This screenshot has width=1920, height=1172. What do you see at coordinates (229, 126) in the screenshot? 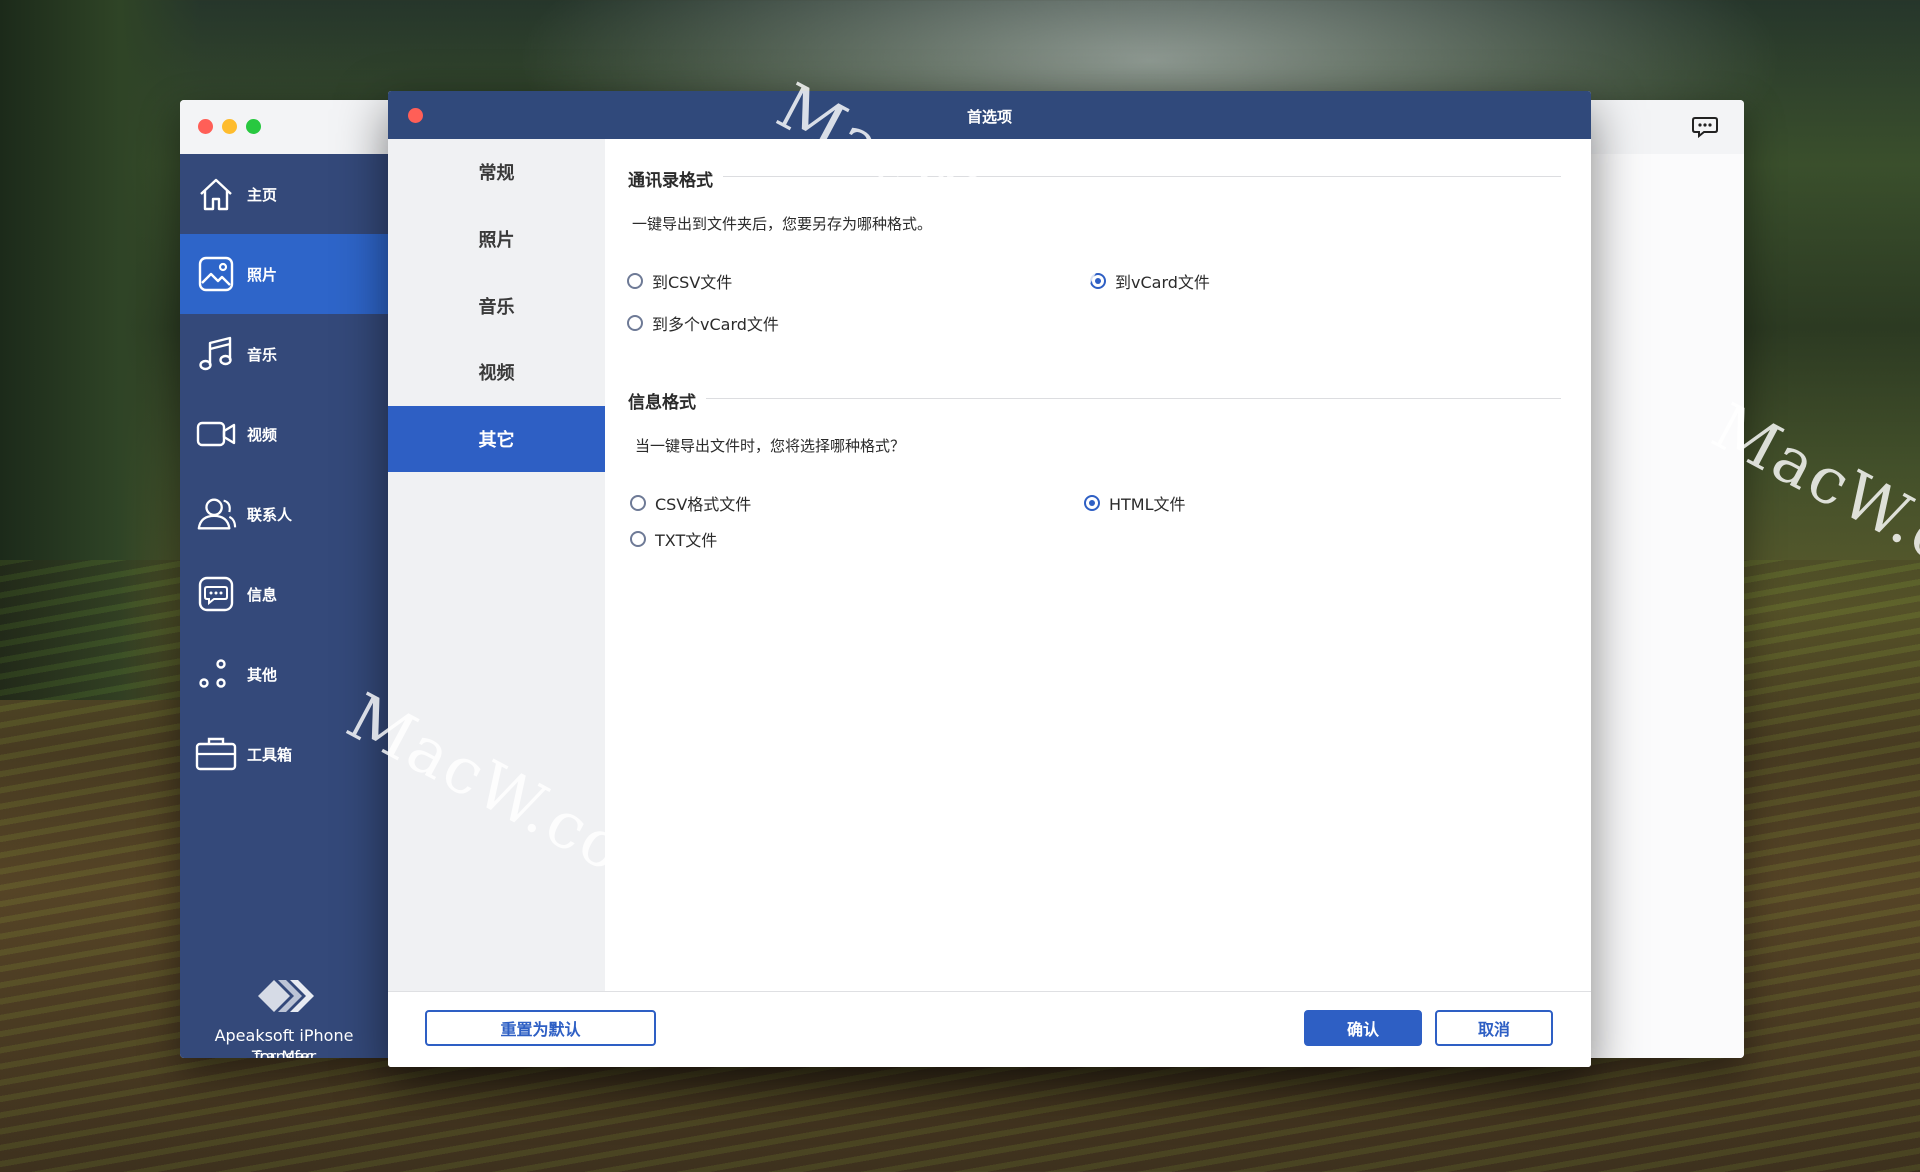
I see `minimize-window-button` at bounding box center [229, 126].